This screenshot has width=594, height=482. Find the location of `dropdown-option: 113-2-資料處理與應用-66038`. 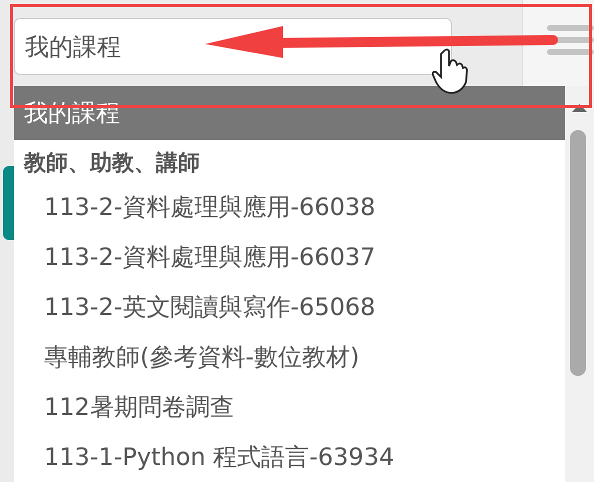

dropdown-option: 113-2-資料處理與應用-66038 is located at coordinates (289, 207).